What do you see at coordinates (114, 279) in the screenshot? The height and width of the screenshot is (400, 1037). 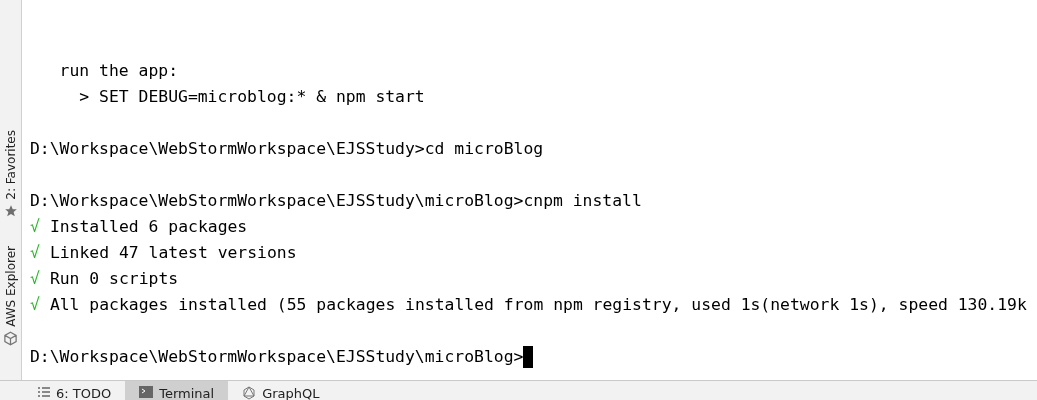 I see `terminal-line: Run 0 scripts` at bounding box center [114, 279].